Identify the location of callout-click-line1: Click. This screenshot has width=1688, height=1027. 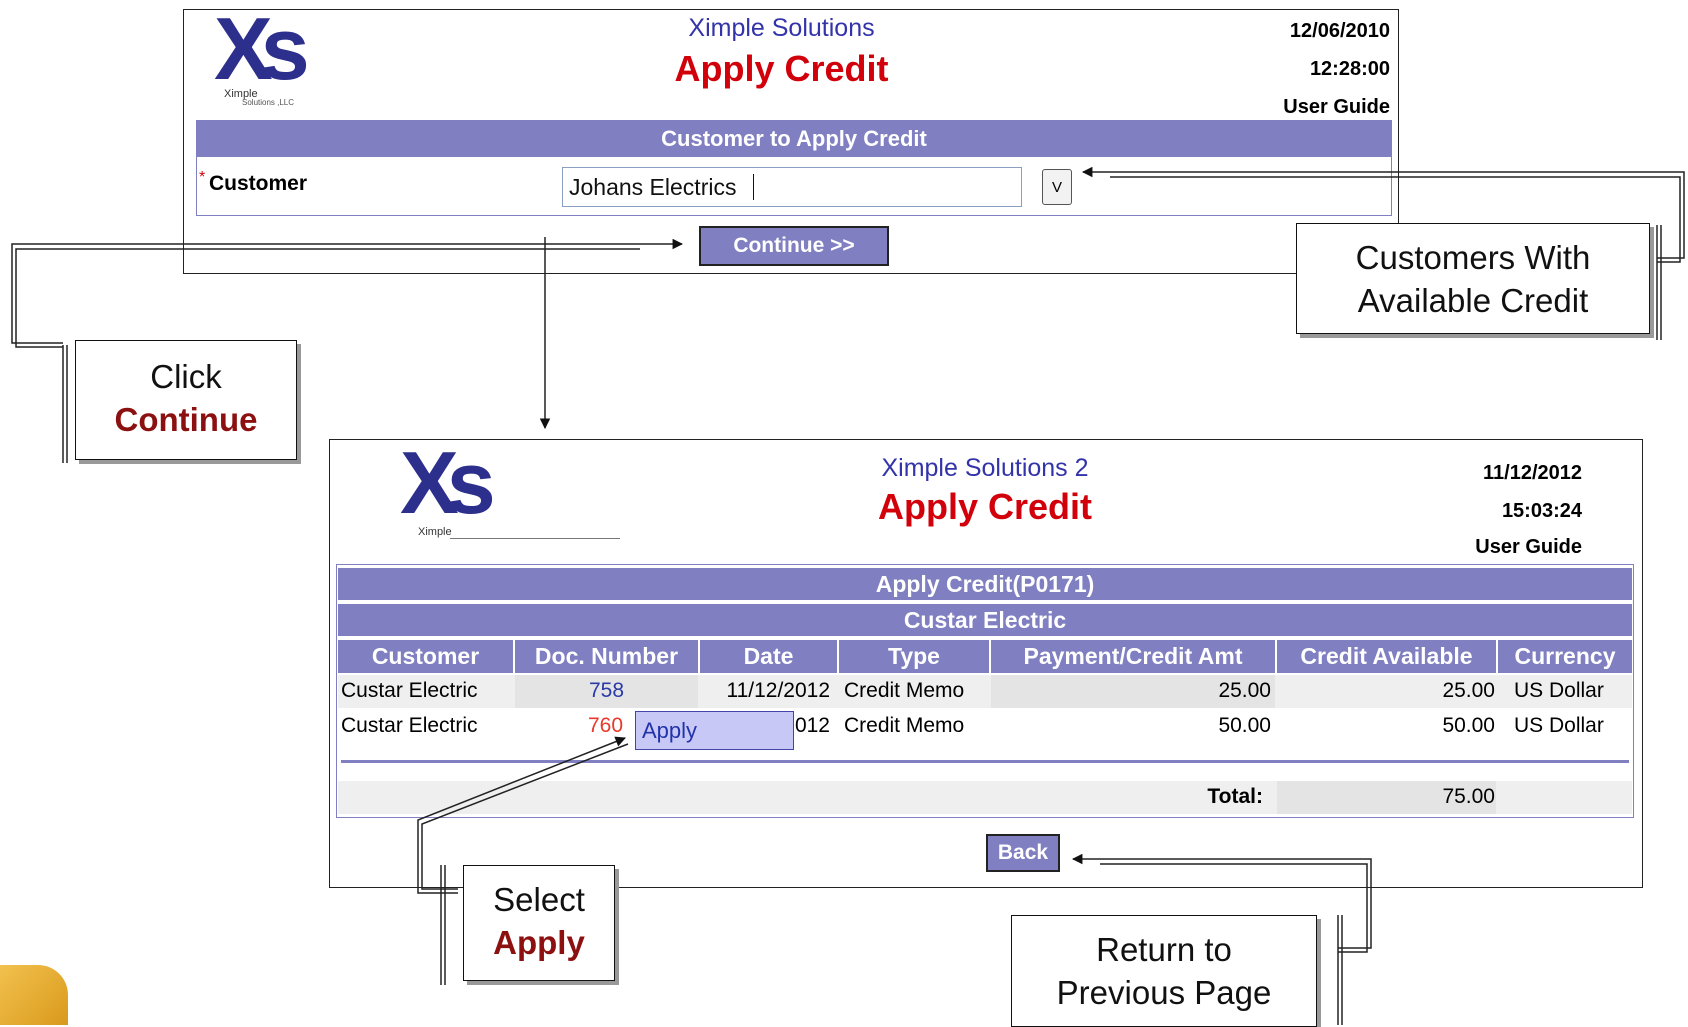
(186, 376).